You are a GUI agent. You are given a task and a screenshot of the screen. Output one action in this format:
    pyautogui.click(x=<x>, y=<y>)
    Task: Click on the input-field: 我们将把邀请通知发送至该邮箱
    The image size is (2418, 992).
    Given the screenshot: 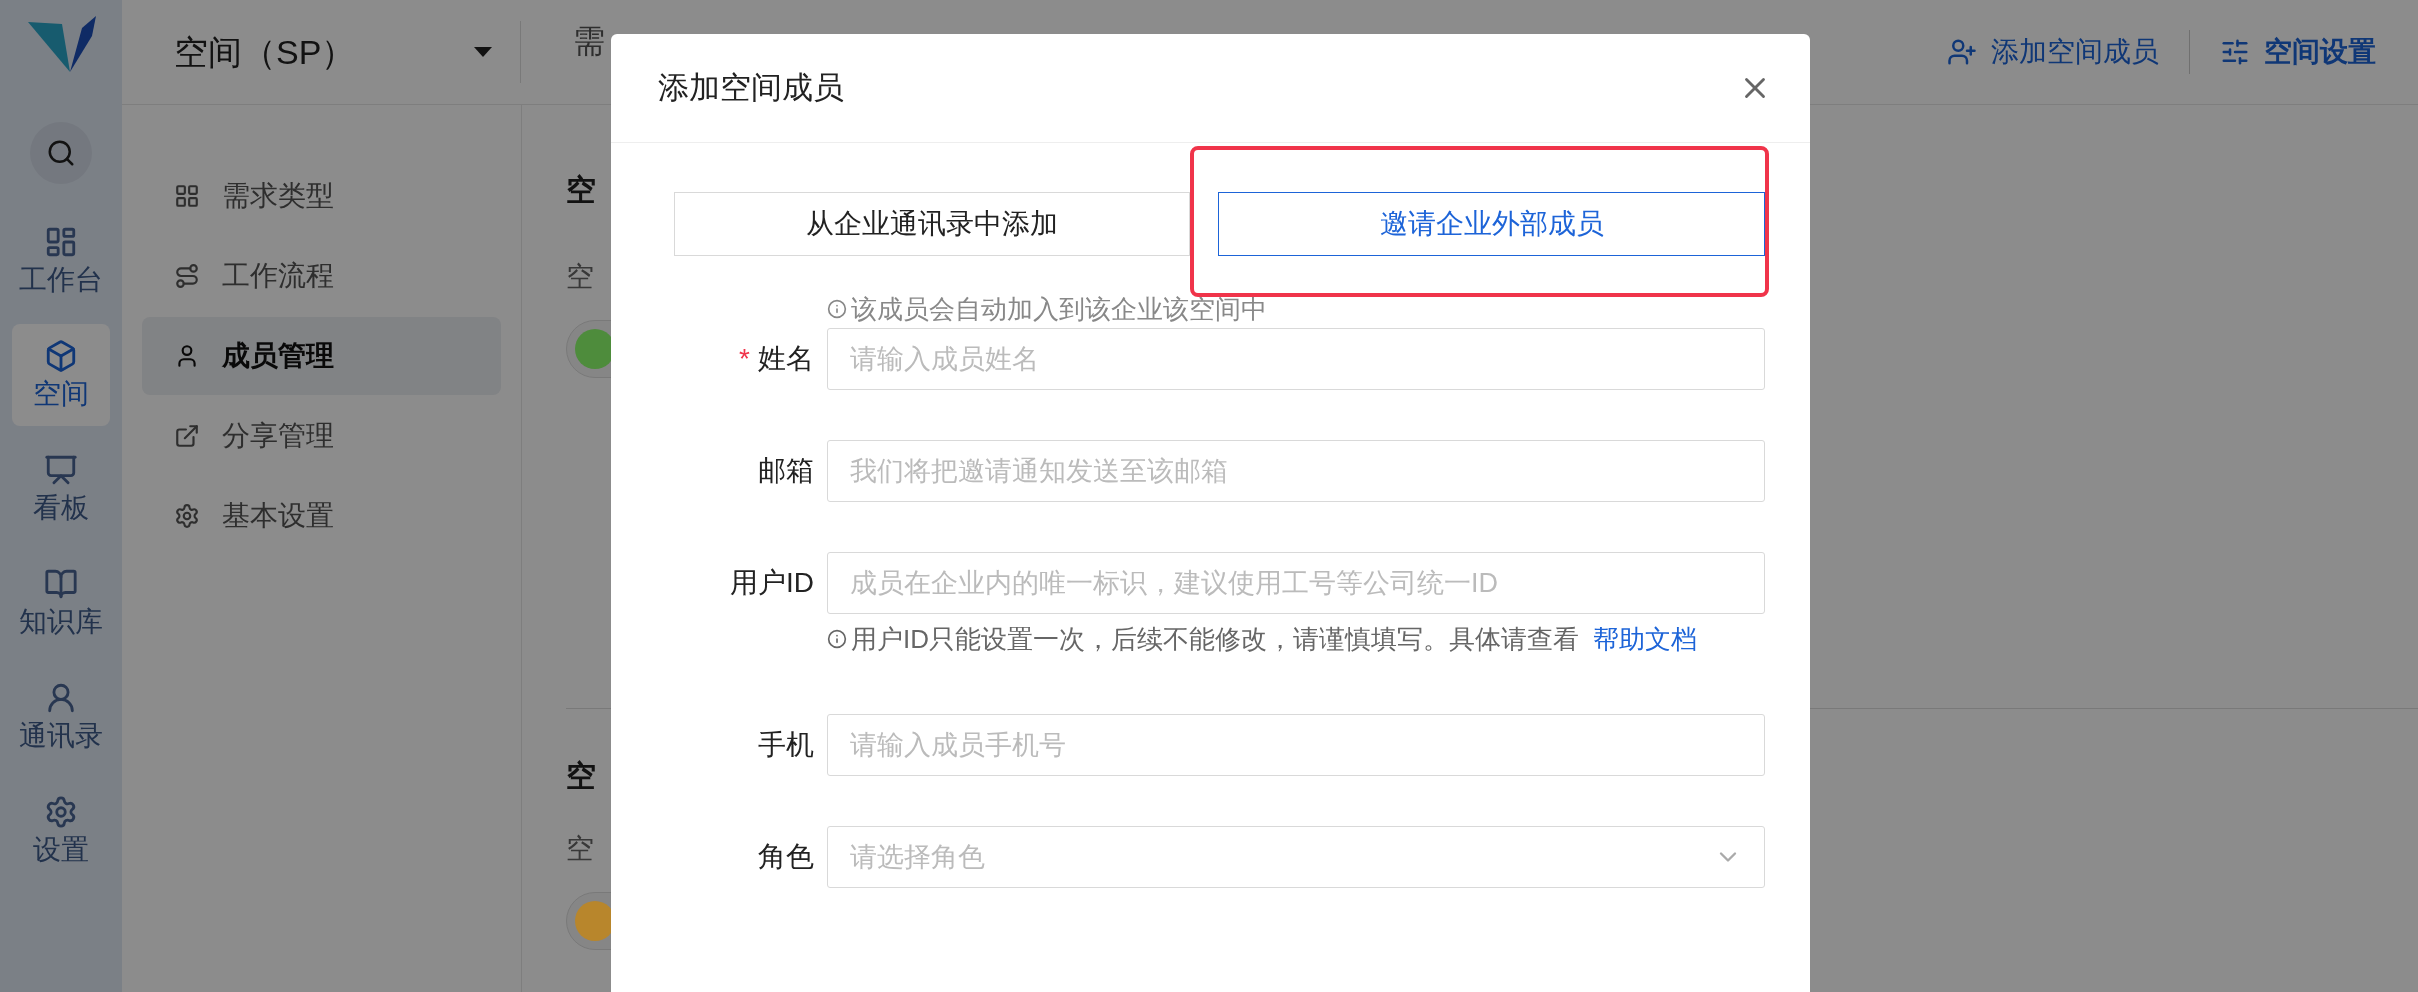 What is the action you would take?
    pyautogui.click(x=1296, y=471)
    